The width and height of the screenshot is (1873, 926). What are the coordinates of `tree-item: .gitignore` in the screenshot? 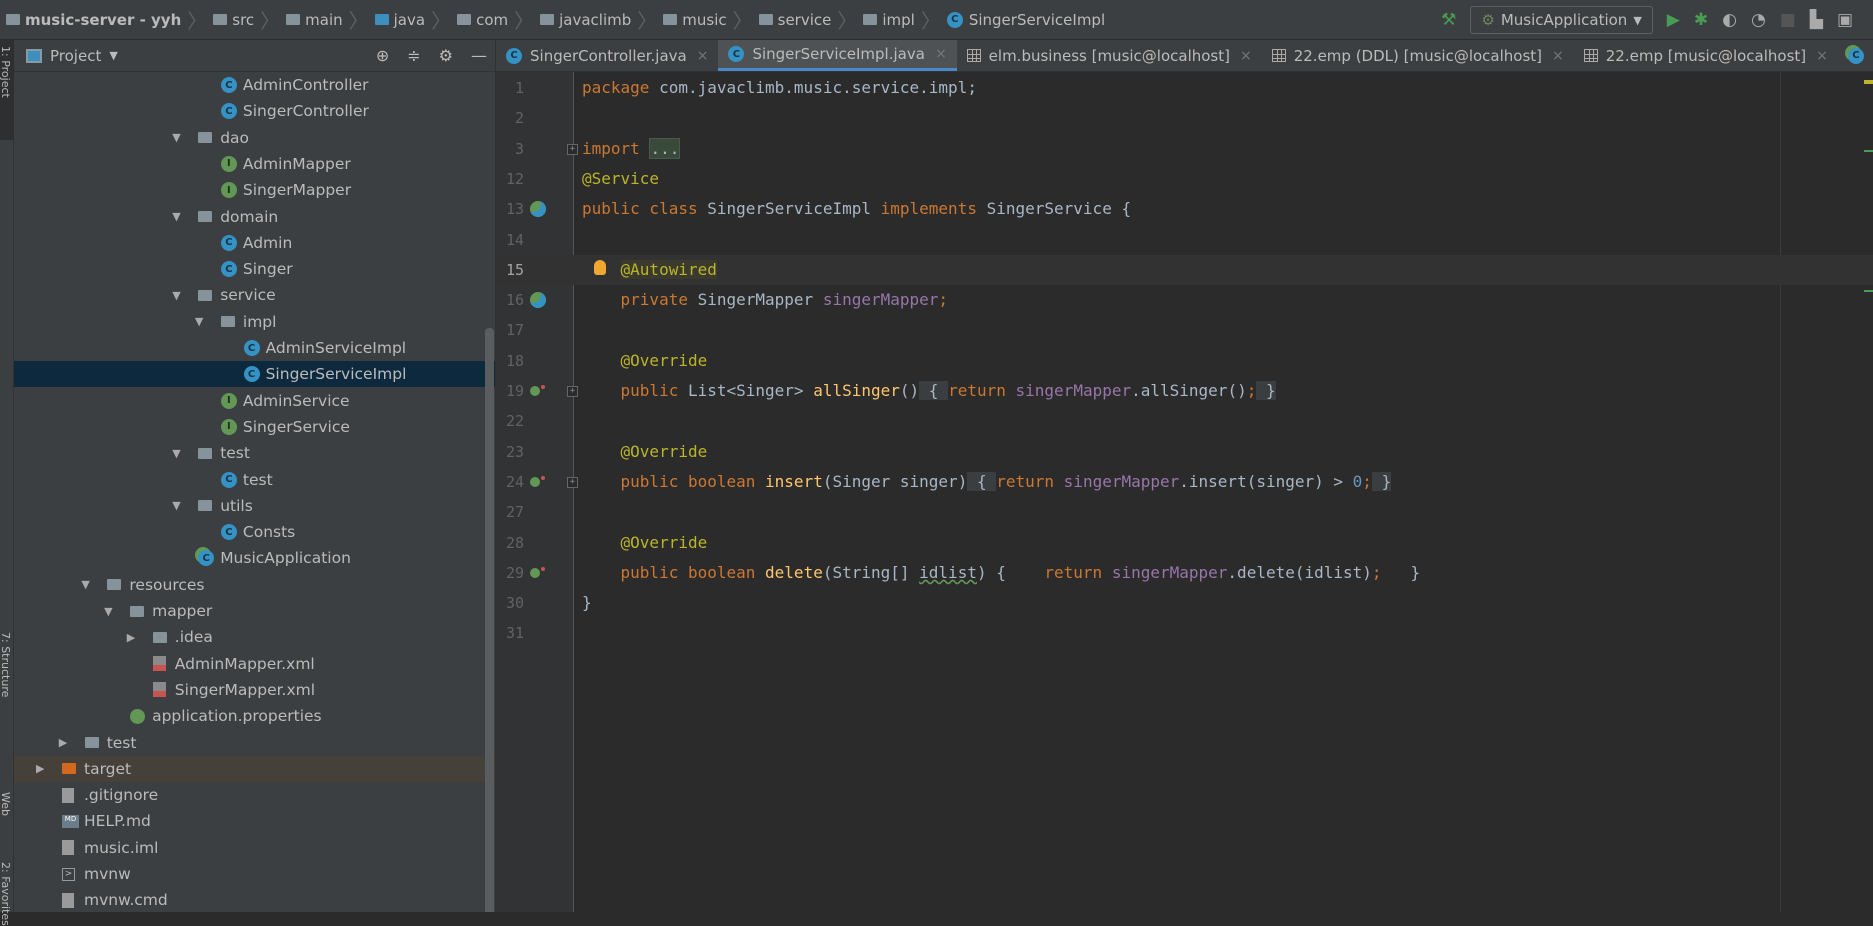 It's located at (254, 795).